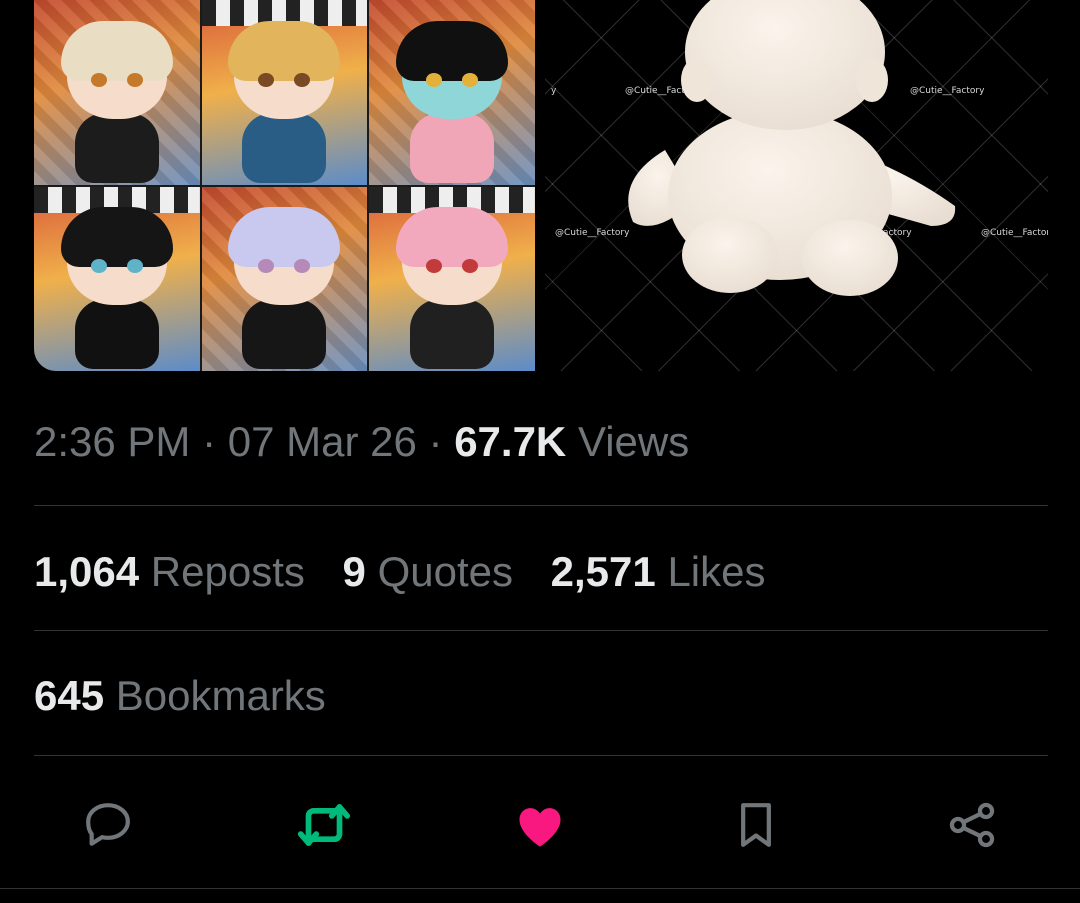  Describe the element at coordinates (87, 571) in the screenshot. I see `reposts-count: 1,064` at that location.